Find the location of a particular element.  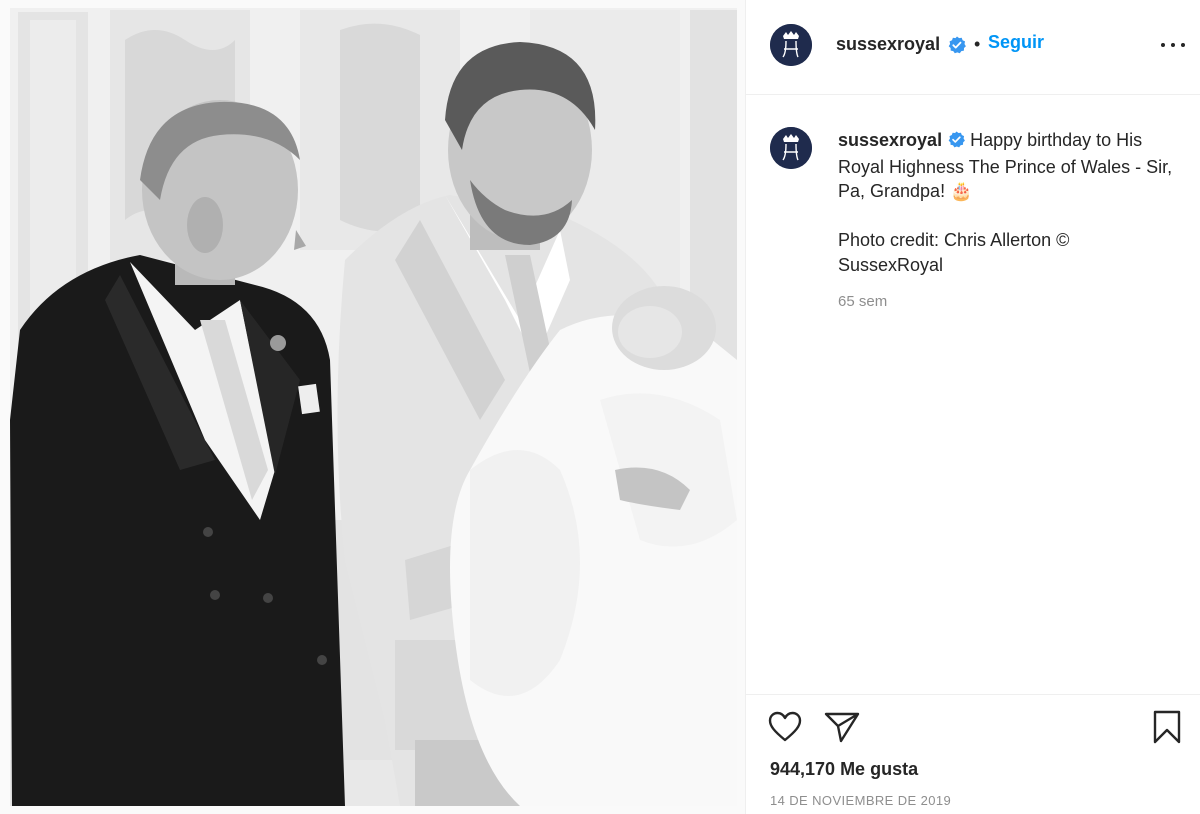

like-count: 944,170 Me gusta is located at coordinates (844, 769).